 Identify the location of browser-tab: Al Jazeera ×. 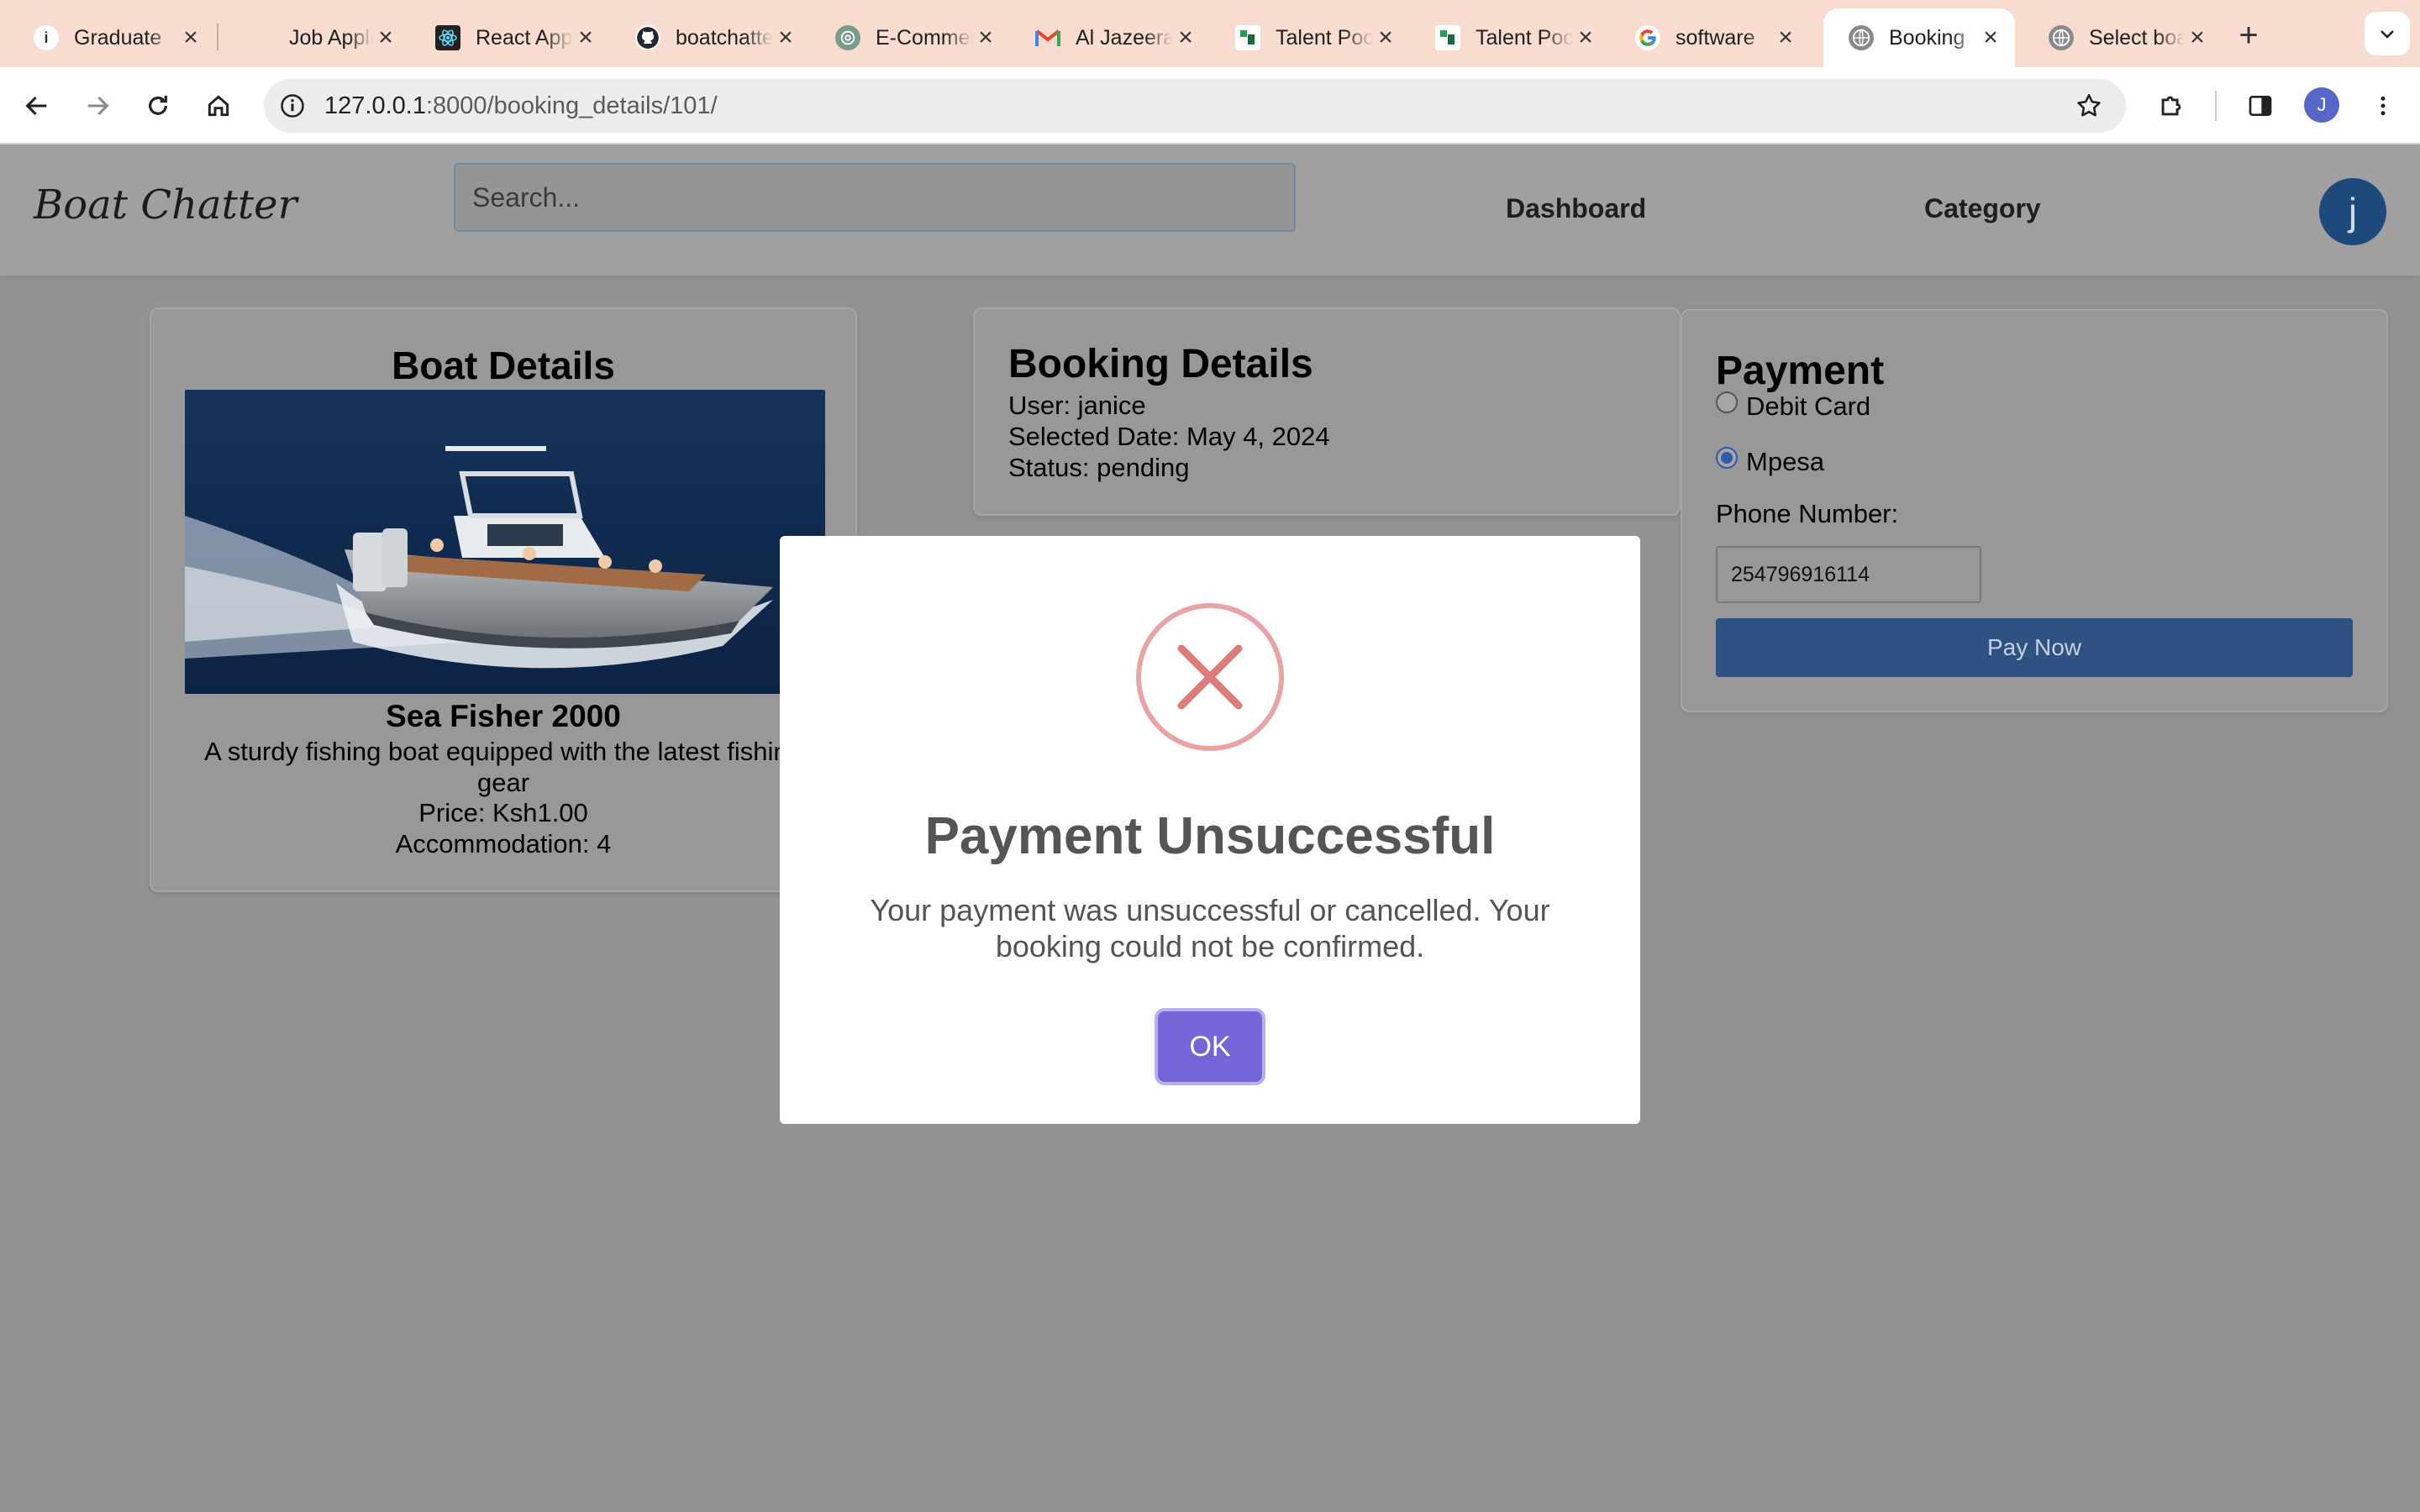
(1110, 37).